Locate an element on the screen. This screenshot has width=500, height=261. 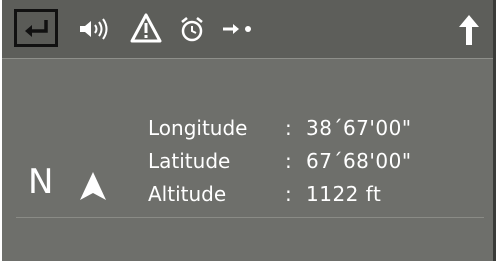
back-return-icon is located at coordinates (36, 28).